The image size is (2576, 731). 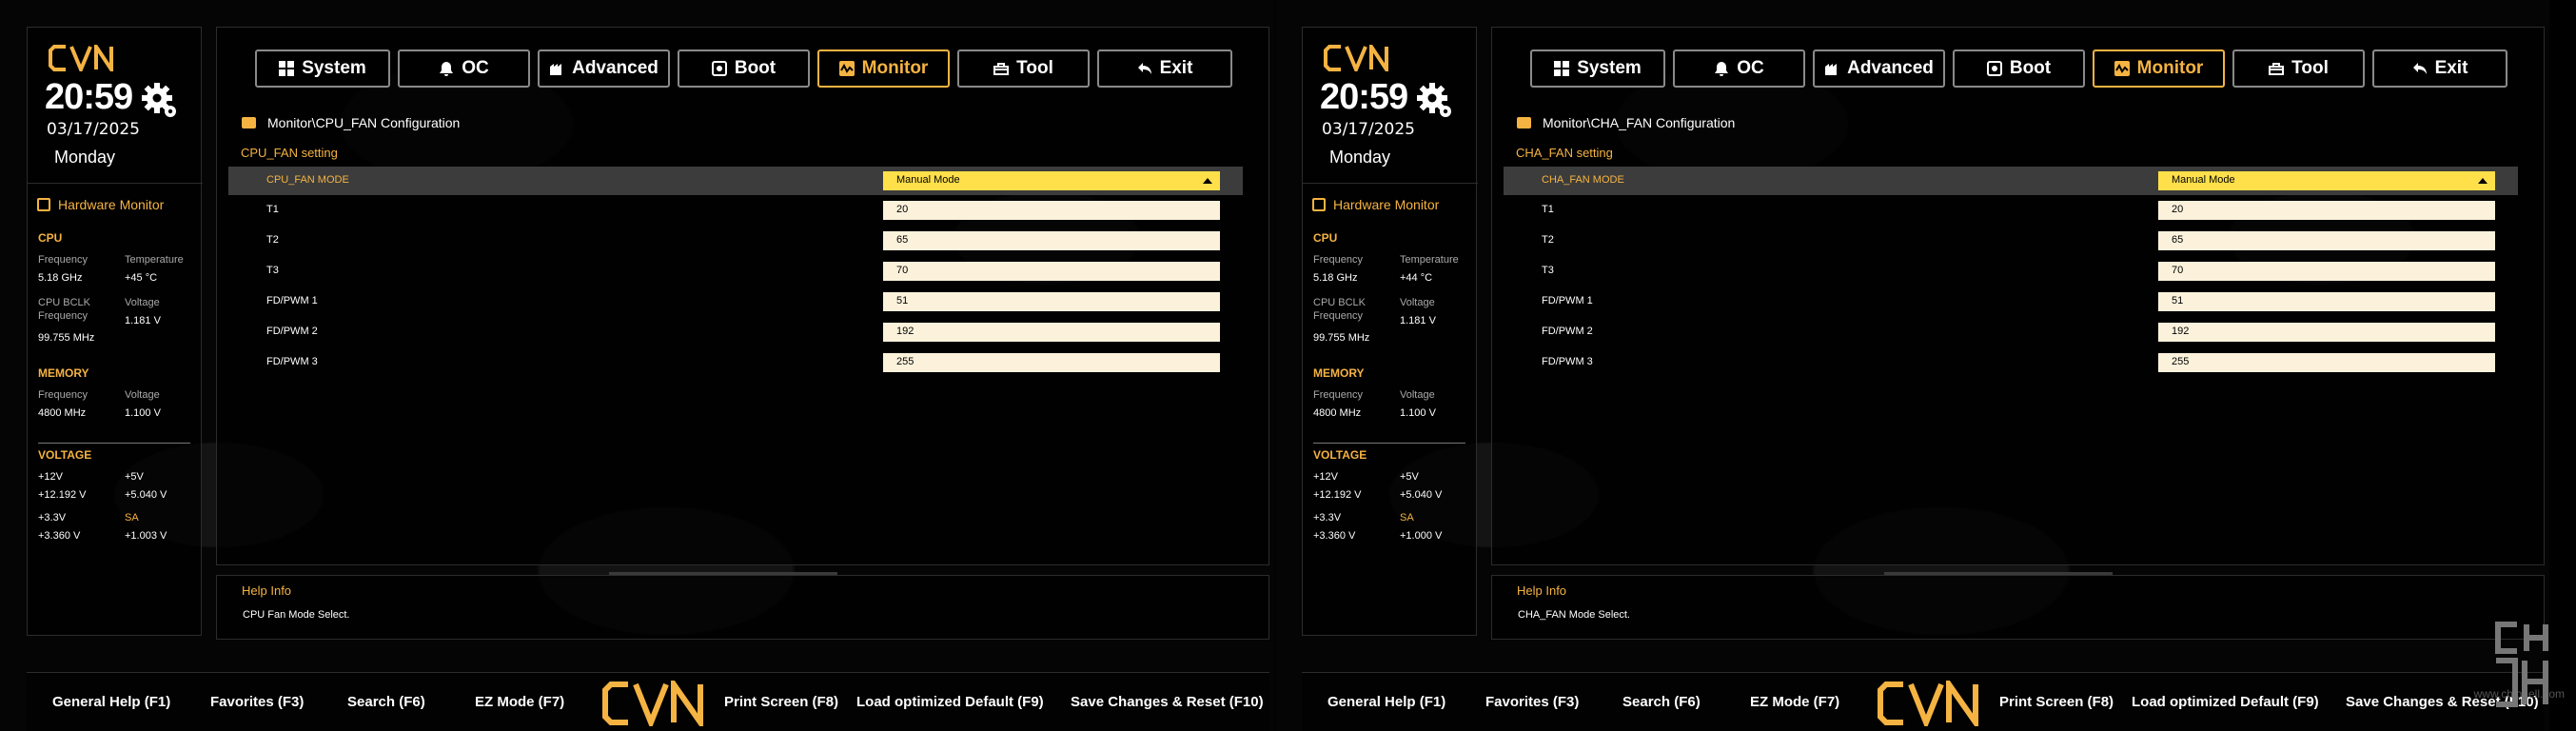 What do you see at coordinates (1337, 413) in the screenshot?
I see `memory-frequency-value: 4800 MHz` at bounding box center [1337, 413].